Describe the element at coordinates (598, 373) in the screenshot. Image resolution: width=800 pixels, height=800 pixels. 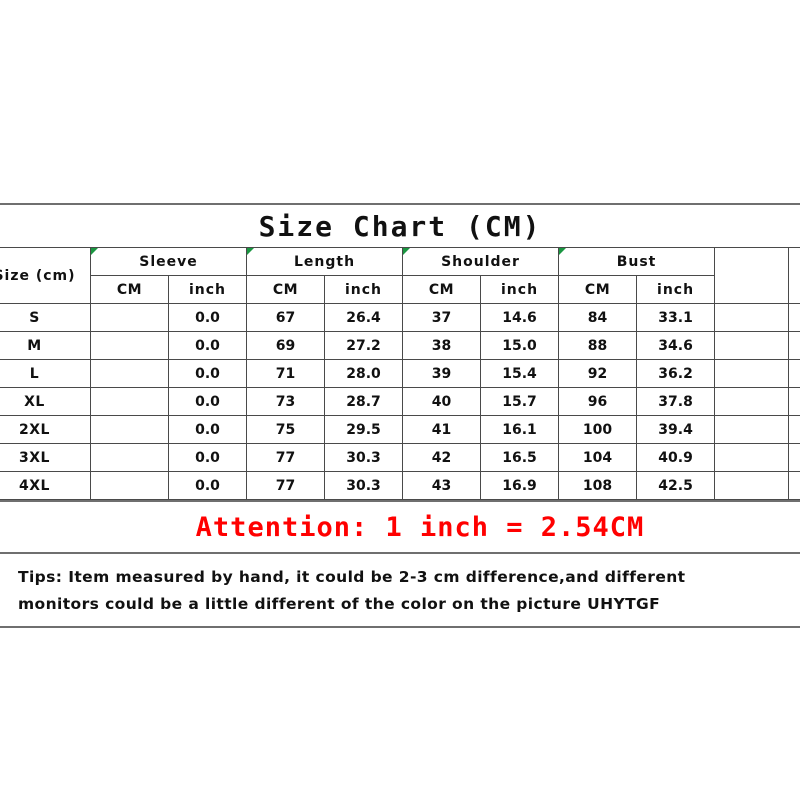
I see `cell-bust-cm: 92` at that location.